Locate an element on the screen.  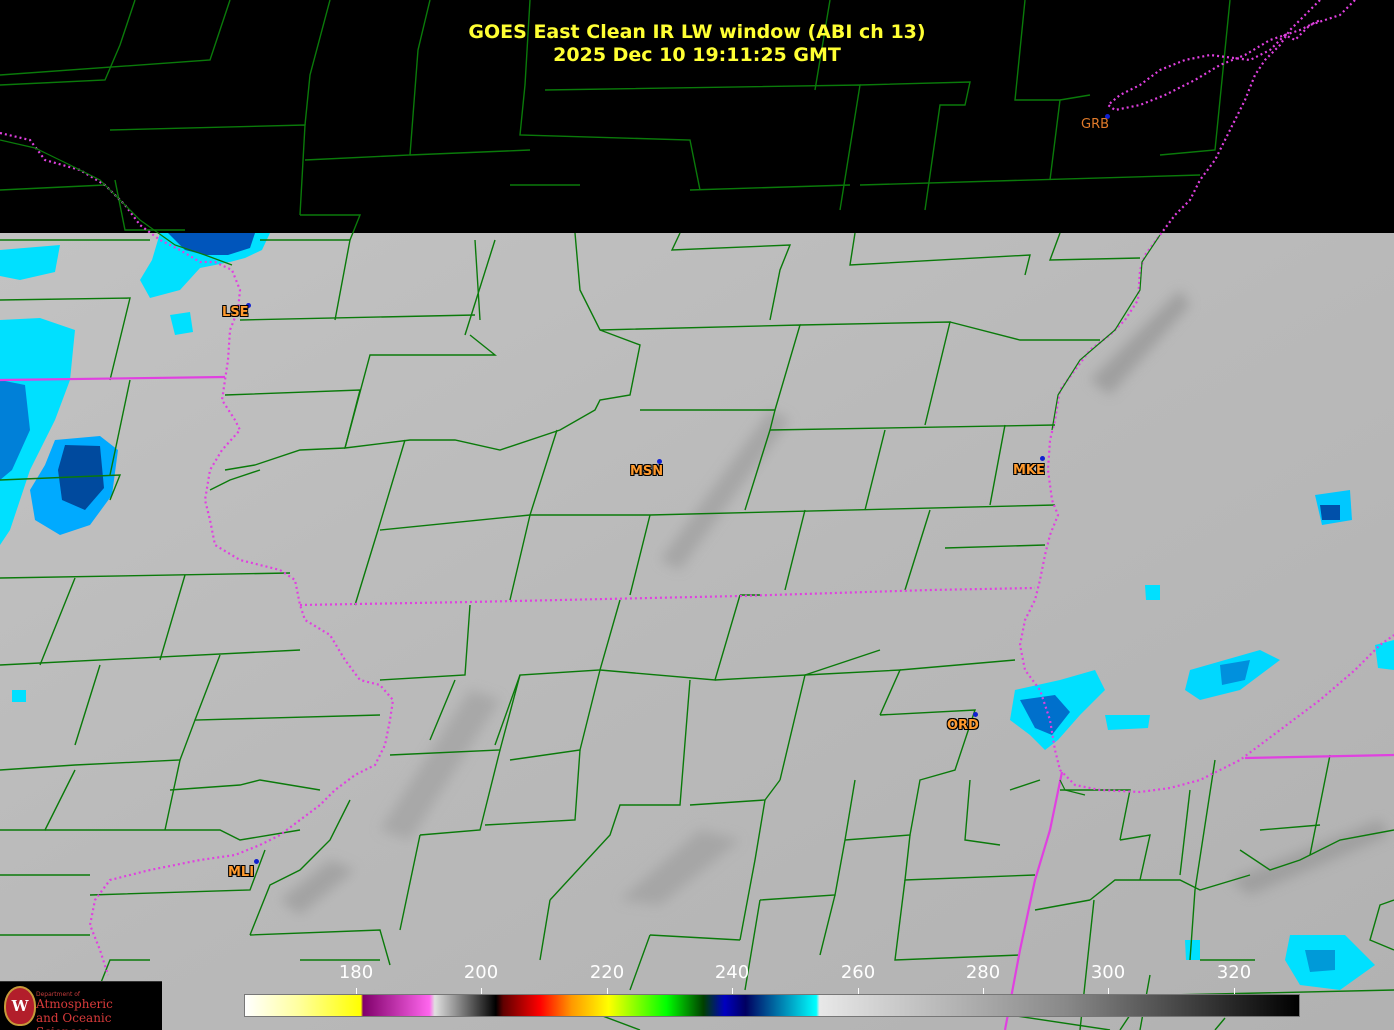
image-title: GOES East Clean IR LW window (ABI ch 13) is located at coordinates (697, 32).